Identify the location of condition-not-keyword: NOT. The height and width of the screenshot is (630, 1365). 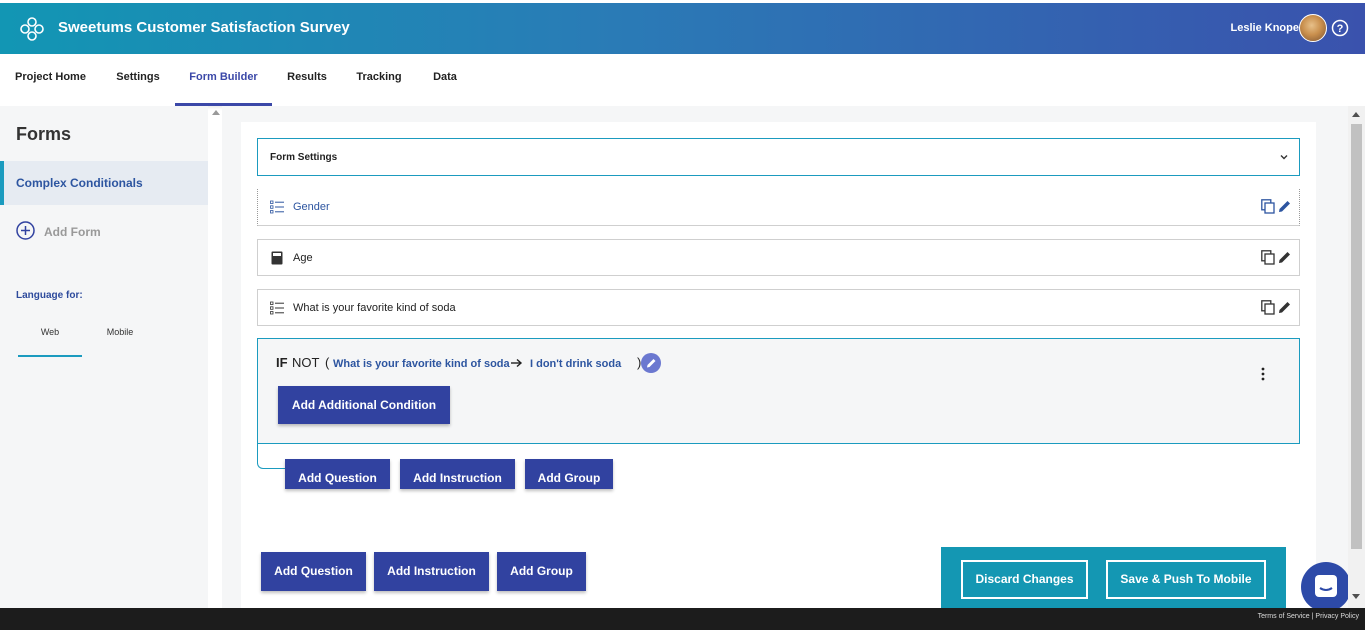
(306, 362).